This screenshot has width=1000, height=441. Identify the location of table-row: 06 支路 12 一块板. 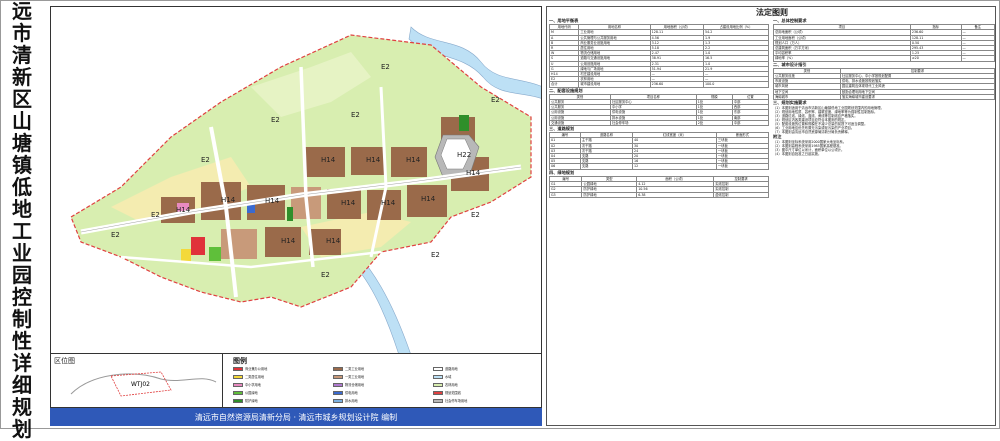
(659, 166).